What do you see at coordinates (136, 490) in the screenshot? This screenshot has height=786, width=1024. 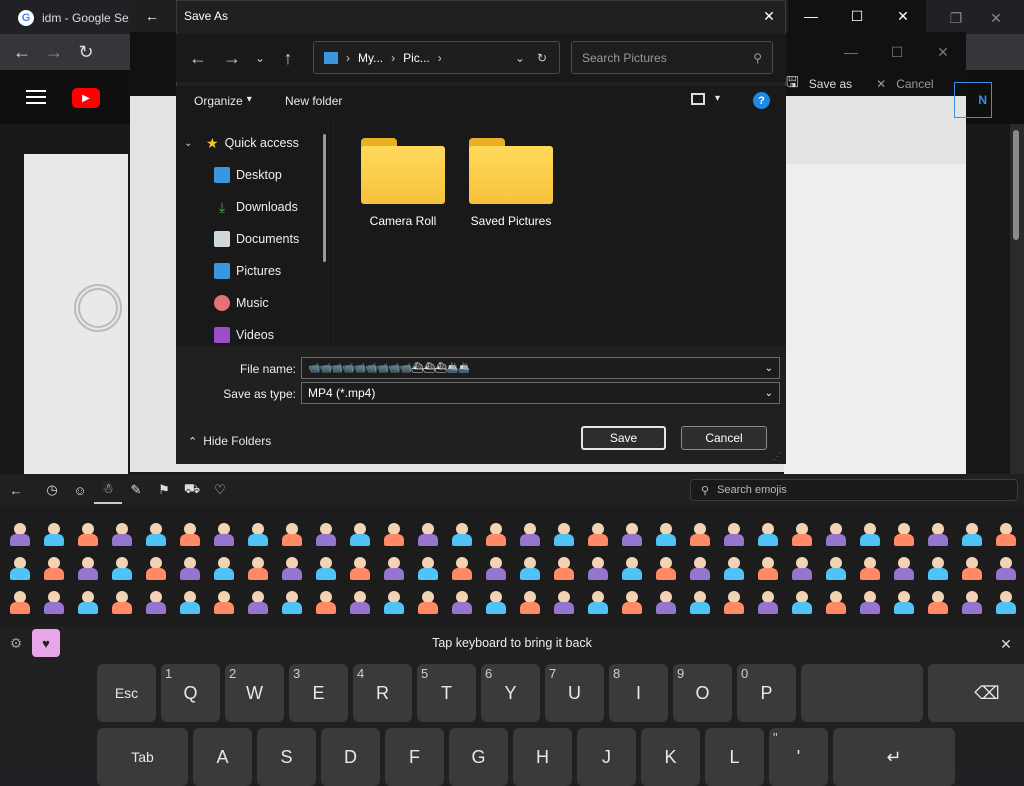 I see `celebration-icon: ✎` at bounding box center [136, 490].